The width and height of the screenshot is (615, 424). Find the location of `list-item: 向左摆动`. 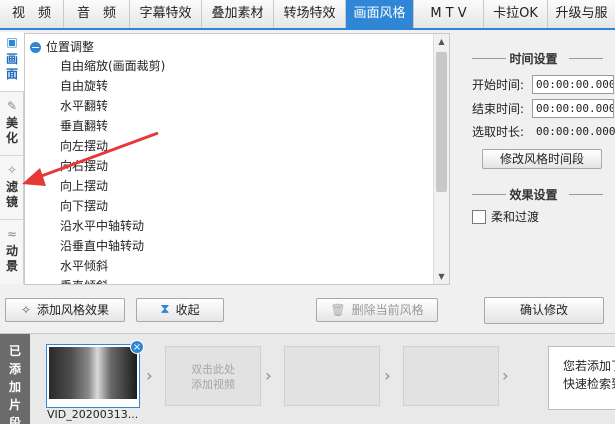

list-item: 向左摆动 is located at coordinates (84, 146).